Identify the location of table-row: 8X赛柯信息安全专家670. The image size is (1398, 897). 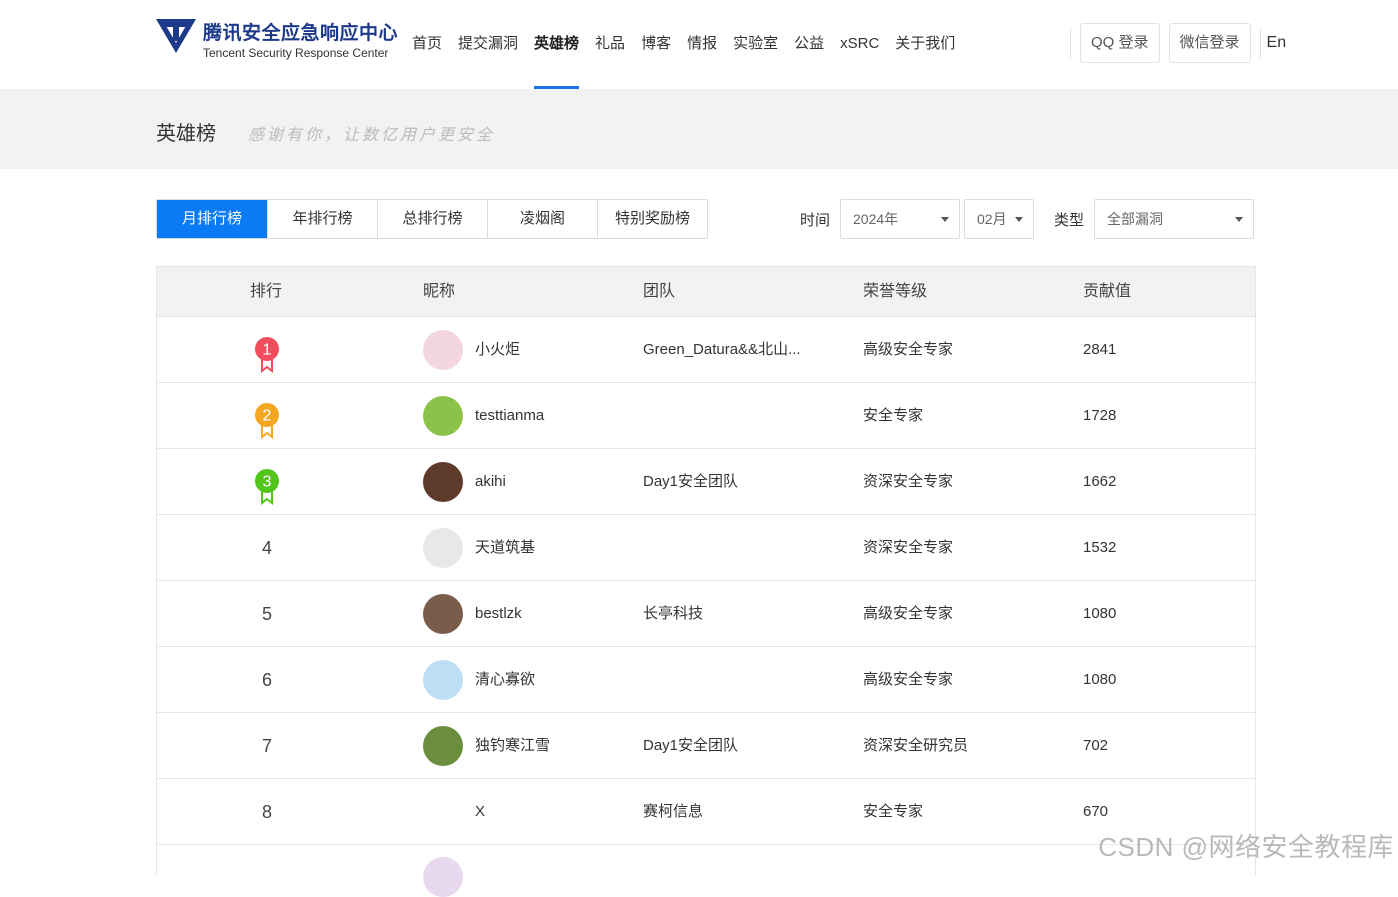
(706, 812).